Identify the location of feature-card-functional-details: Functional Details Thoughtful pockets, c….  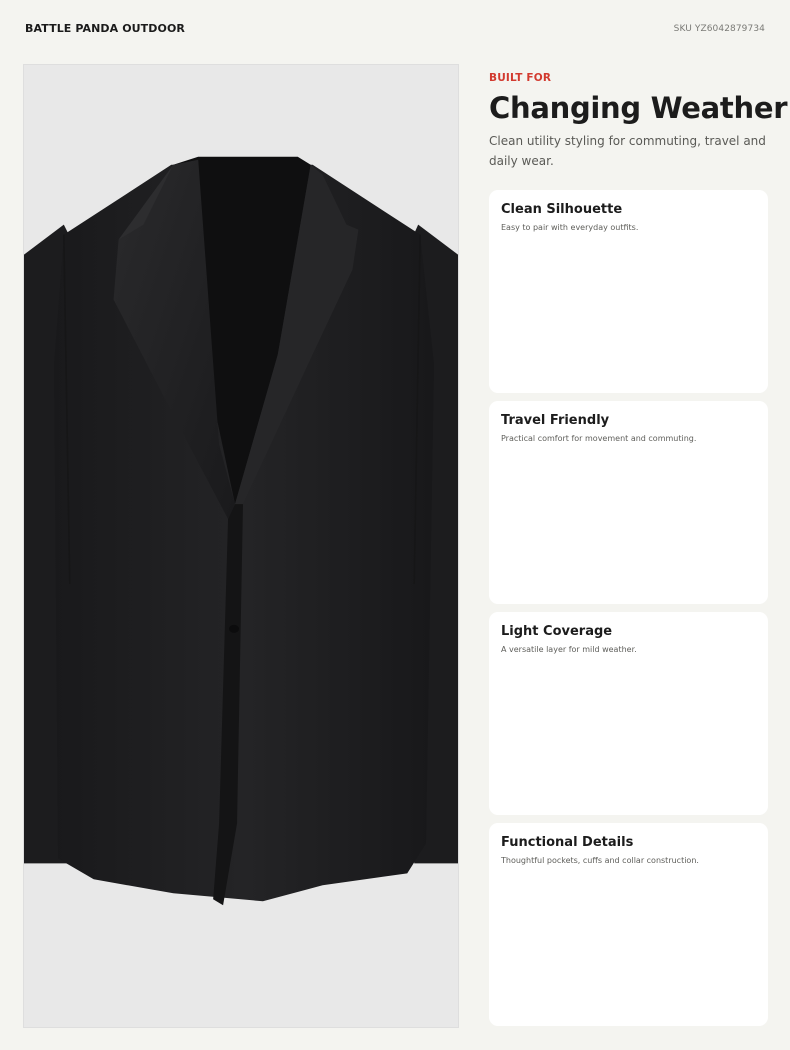
(628, 924).